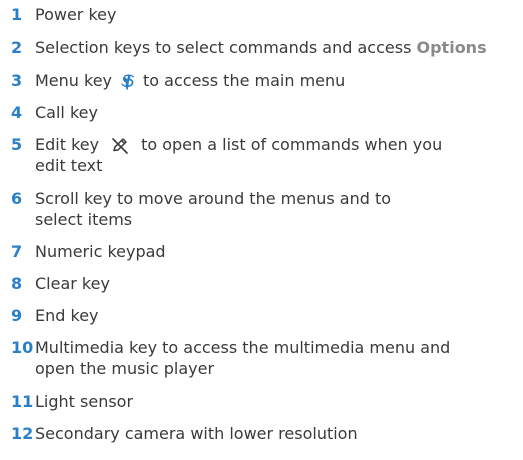  Describe the element at coordinates (128, 82) in the screenshot. I see `menu-key-icon` at that location.